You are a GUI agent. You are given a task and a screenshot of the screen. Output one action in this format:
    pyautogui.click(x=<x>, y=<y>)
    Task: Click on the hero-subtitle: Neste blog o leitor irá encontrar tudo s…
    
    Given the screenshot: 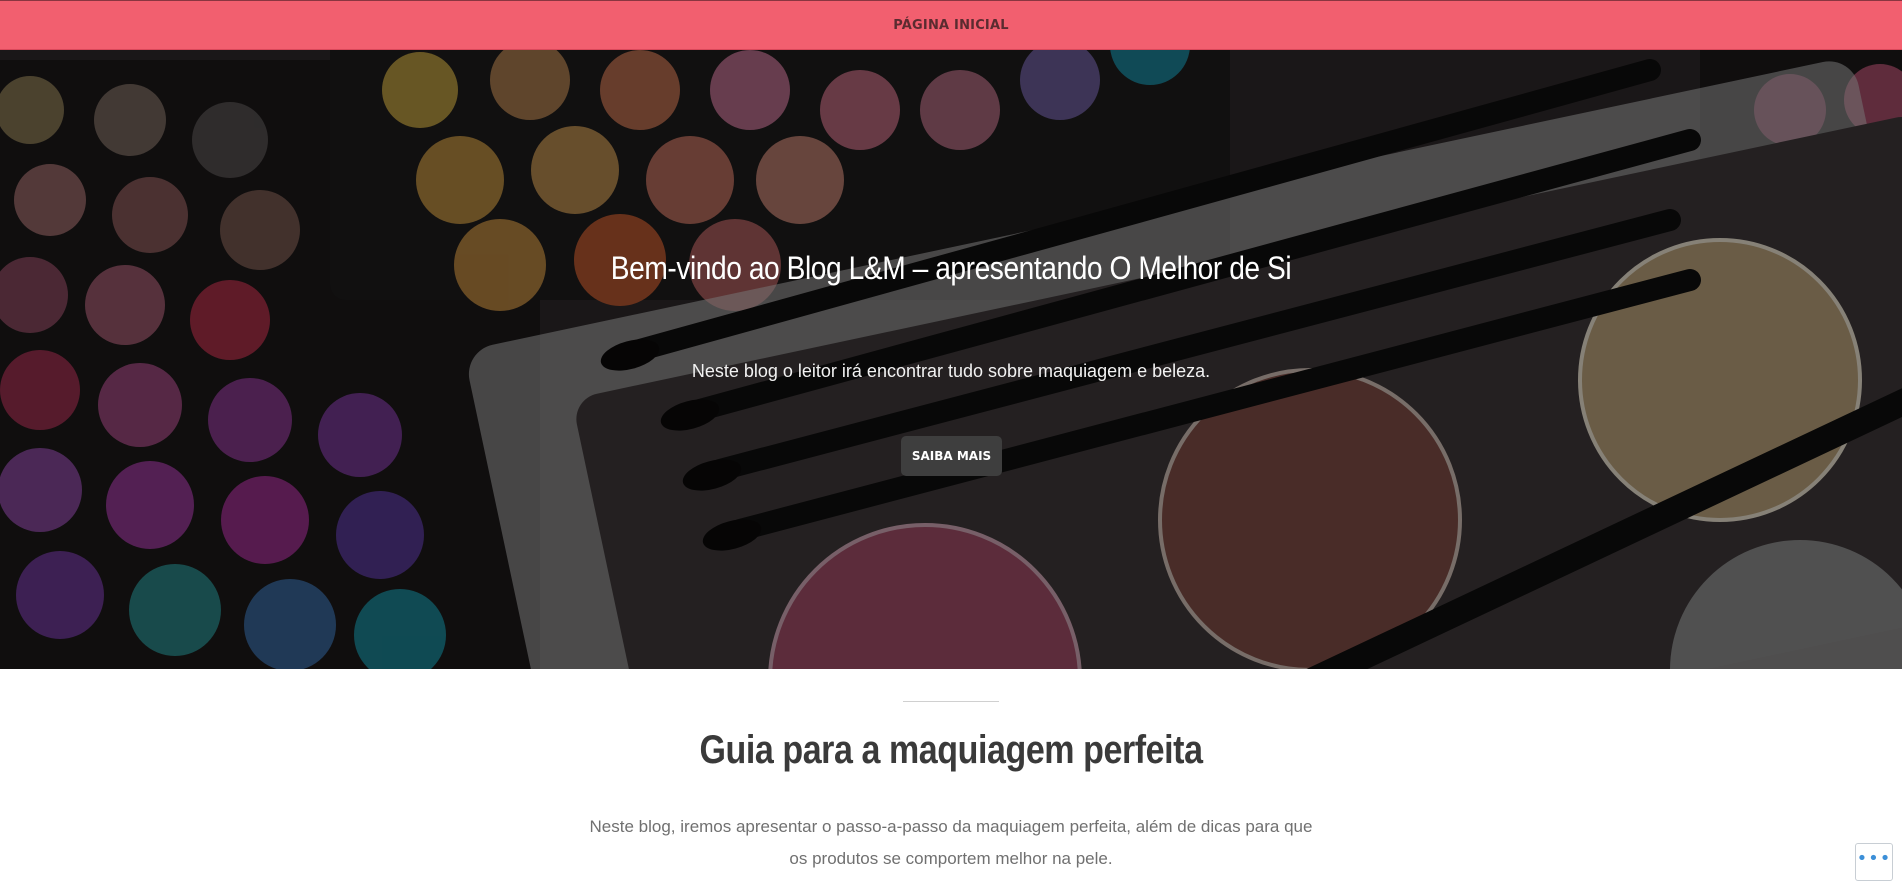 What is the action you would take?
    pyautogui.click(x=951, y=371)
    